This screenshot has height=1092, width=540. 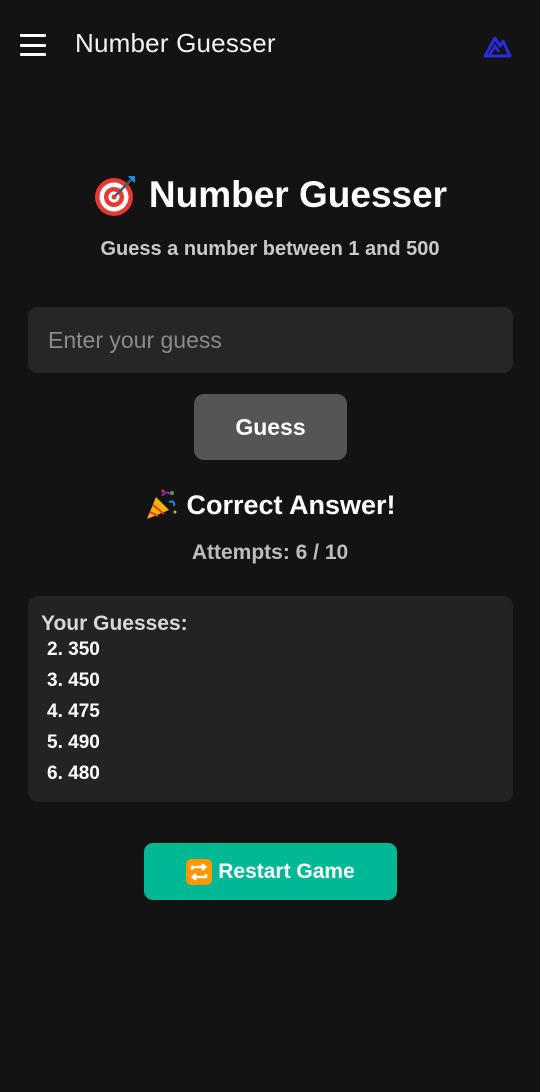 What do you see at coordinates (114, 196) in the screenshot?
I see `target-emoji-icon` at bounding box center [114, 196].